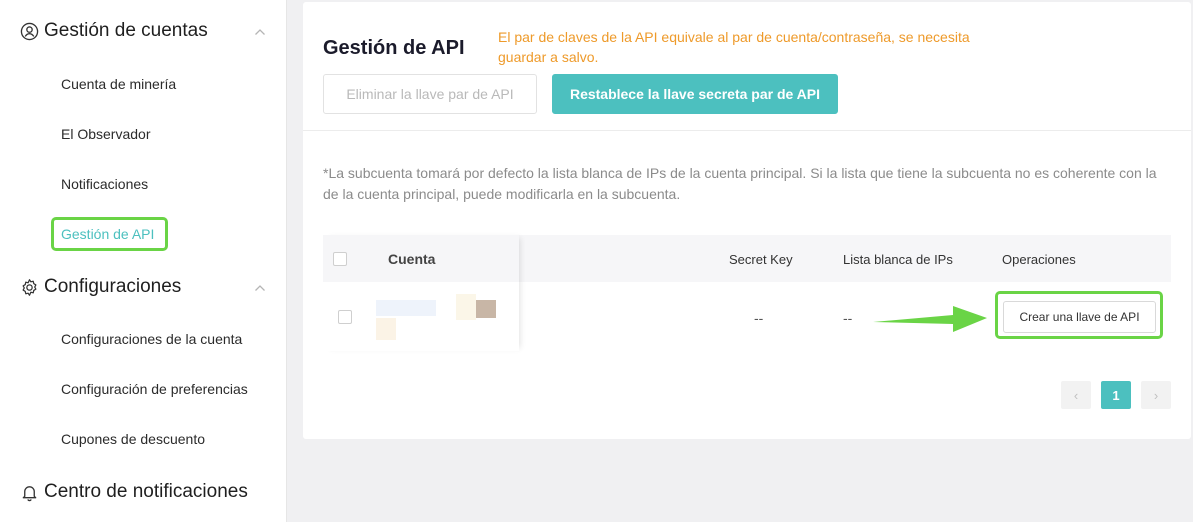 The width and height of the screenshot is (1193, 522). What do you see at coordinates (898, 259) in the screenshot?
I see `column-header-ip-whitelist: Lista blanca de IPs` at bounding box center [898, 259].